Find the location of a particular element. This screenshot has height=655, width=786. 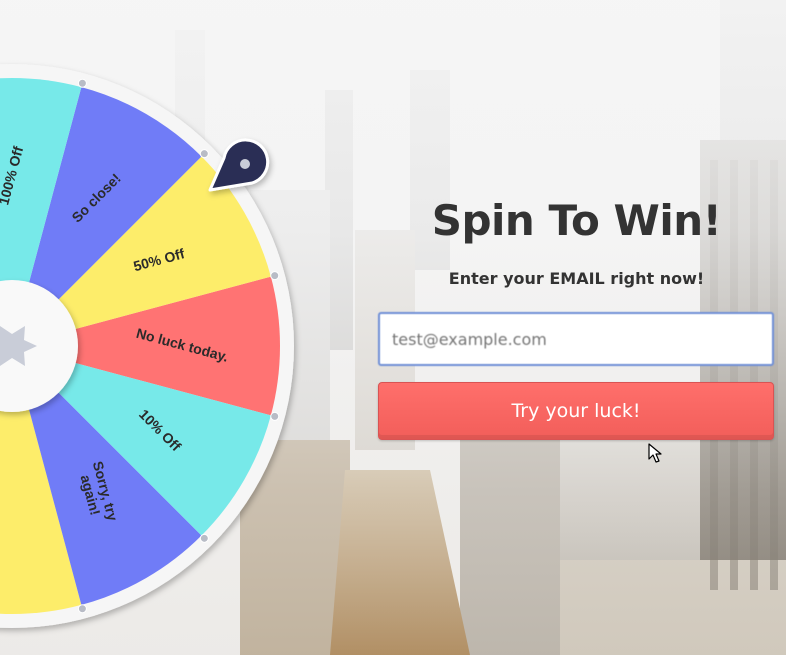

subtitle: Enter your EMAIL right now! is located at coordinates (576, 278).